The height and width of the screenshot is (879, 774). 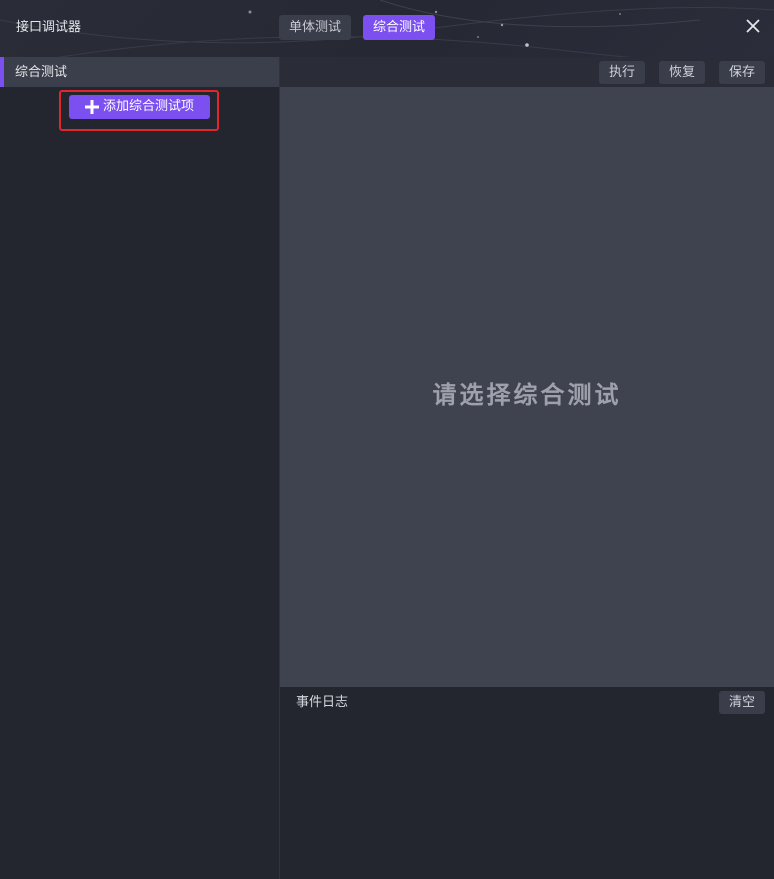 What do you see at coordinates (91, 107) in the screenshot?
I see `plus-icon` at bounding box center [91, 107].